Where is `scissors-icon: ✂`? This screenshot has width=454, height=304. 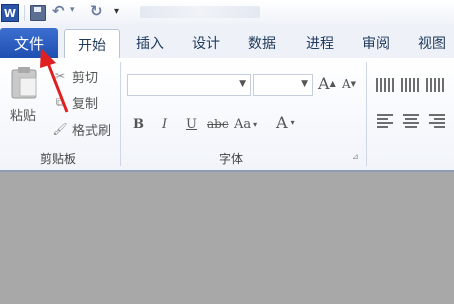 scissors-icon: ✂ is located at coordinates (60, 76).